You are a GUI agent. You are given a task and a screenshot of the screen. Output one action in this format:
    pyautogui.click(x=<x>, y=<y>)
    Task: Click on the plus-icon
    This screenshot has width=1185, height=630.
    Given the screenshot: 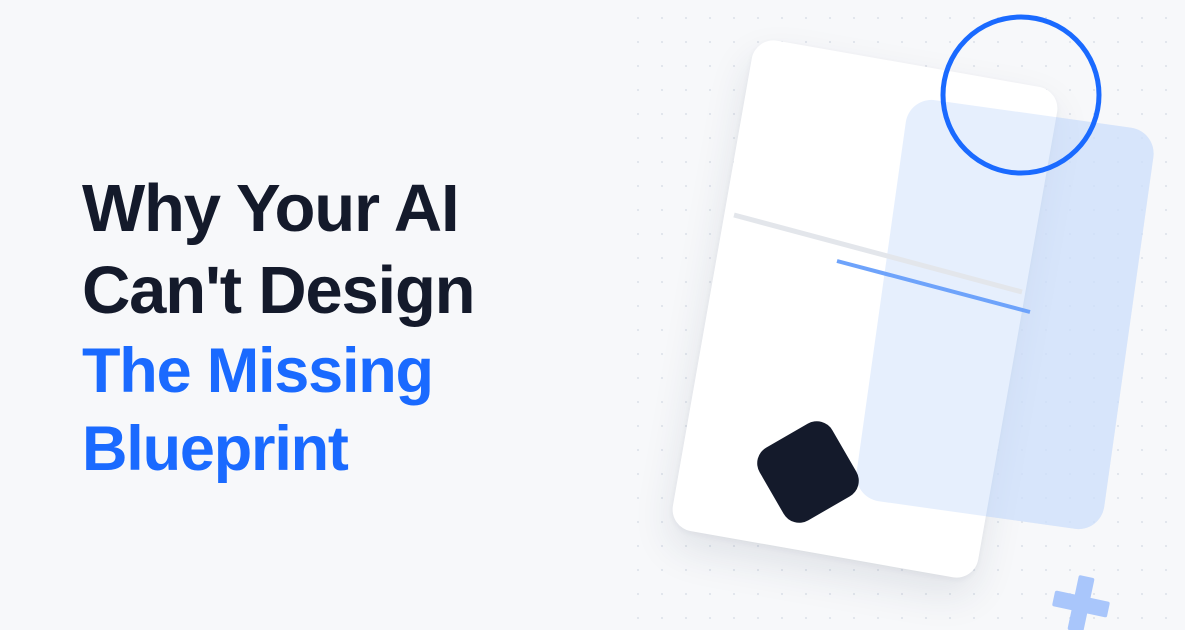 What is the action you would take?
    pyautogui.click(x=1081, y=602)
    